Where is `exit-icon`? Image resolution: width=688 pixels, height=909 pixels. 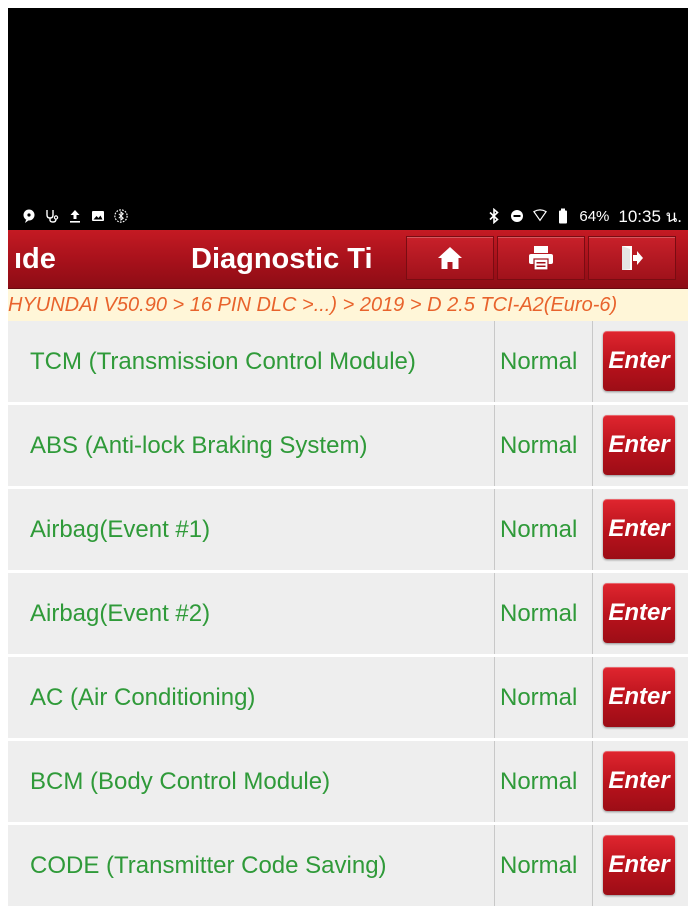 exit-icon is located at coordinates (632, 258).